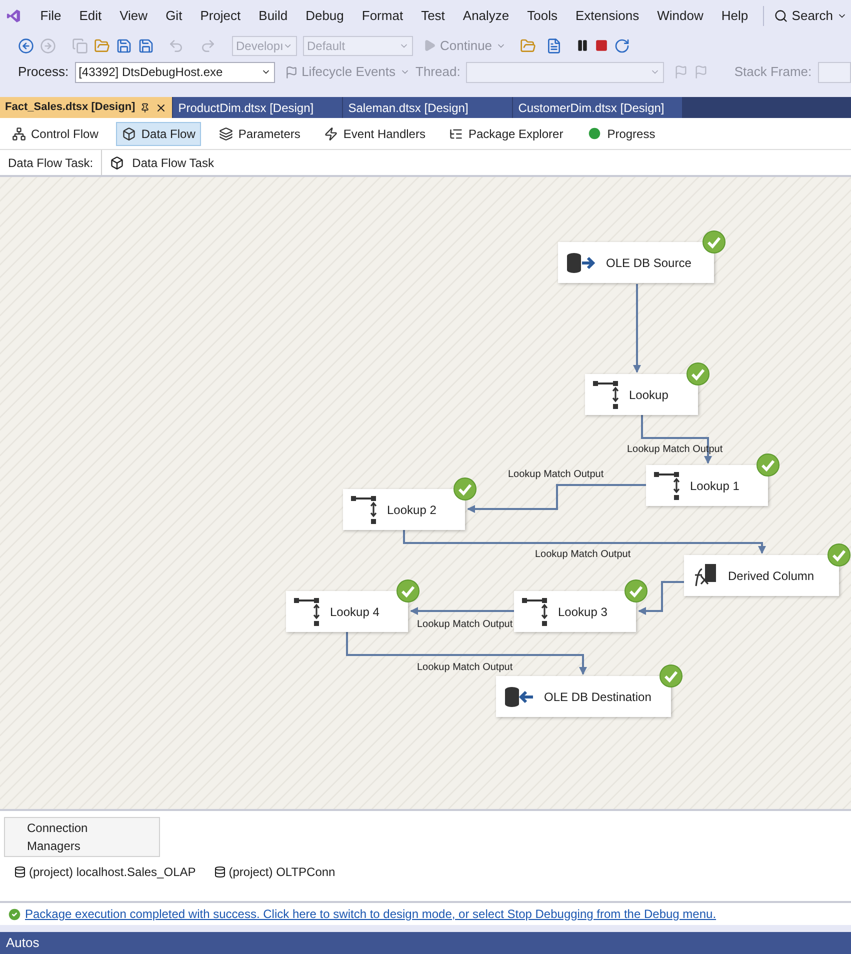  I want to click on menu-item: Test, so click(433, 16).